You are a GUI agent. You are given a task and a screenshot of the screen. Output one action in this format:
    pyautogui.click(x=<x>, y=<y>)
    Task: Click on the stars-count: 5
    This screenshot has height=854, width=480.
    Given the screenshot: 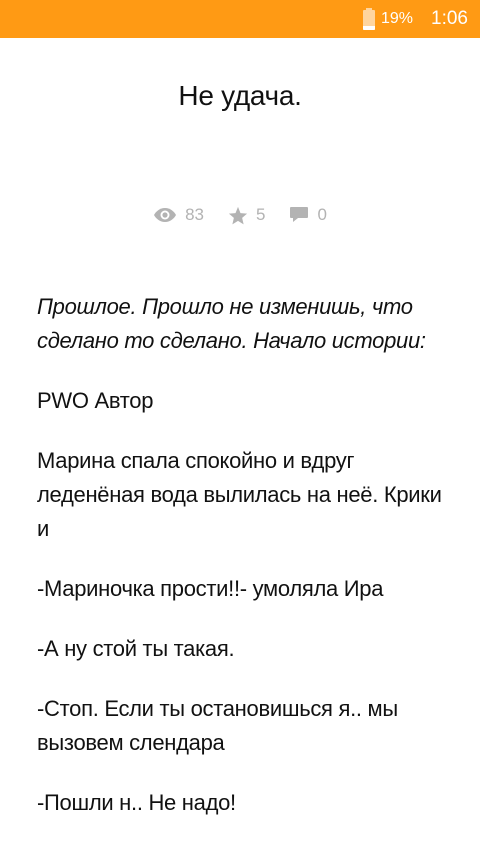 What is the action you would take?
    pyautogui.click(x=260, y=214)
    